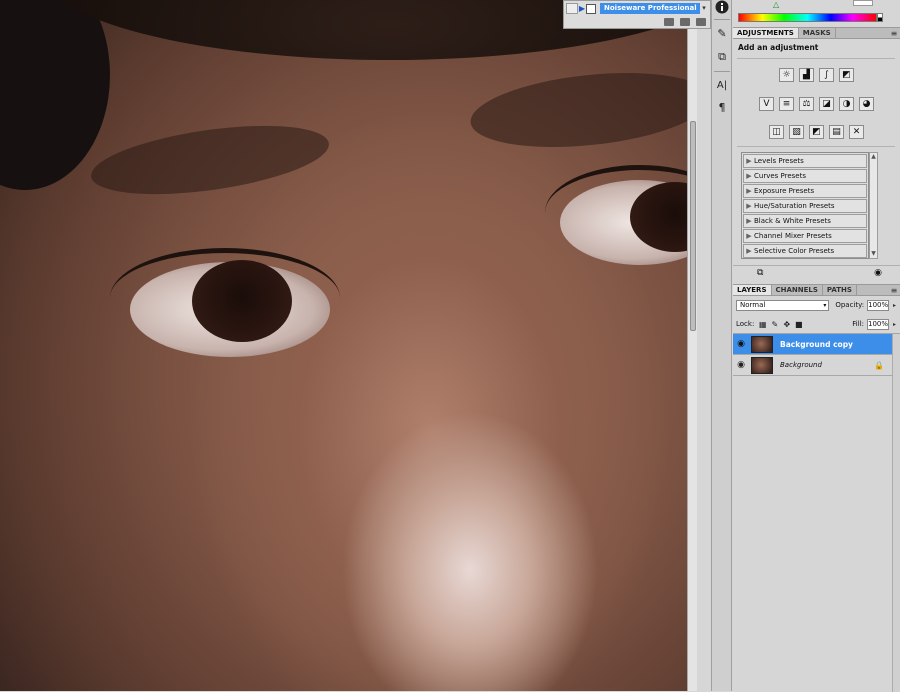 This screenshot has height=692, width=900. I want to click on clone-source-icon: ⧉, so click(722, 57).